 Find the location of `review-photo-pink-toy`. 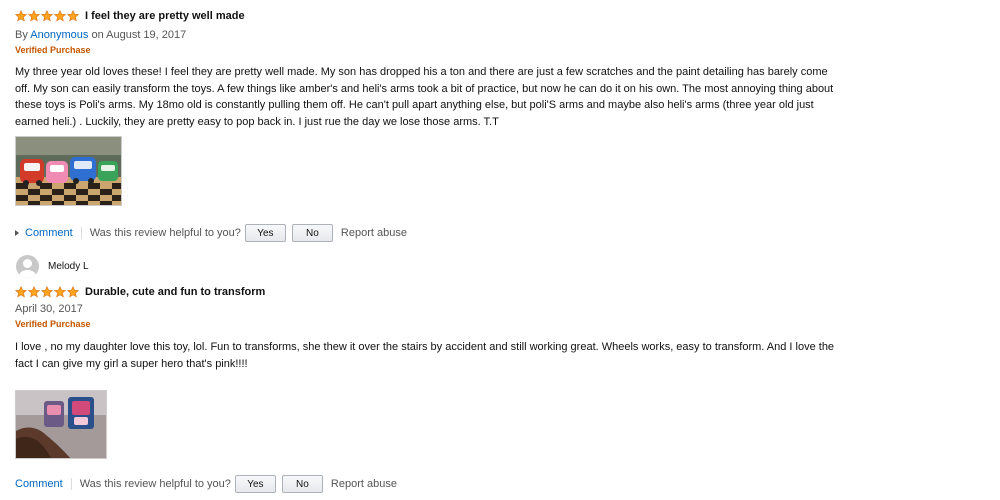

review-photo-pink-toy is located at coordinates (61, 424).